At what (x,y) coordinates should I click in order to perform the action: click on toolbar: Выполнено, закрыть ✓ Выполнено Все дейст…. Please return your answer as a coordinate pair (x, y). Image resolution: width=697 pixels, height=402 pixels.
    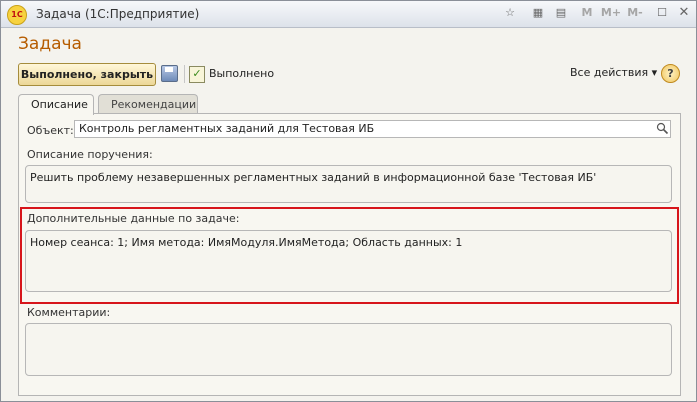
    Looking at the image, I should click on (348, 74).